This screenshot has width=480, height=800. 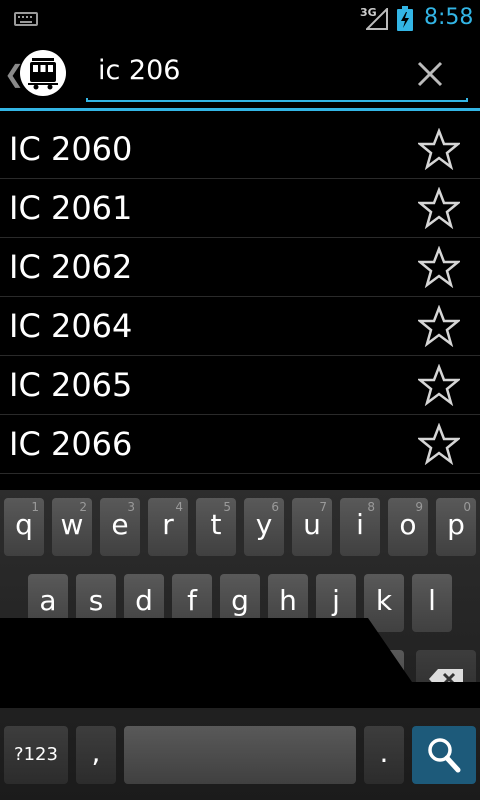 I want to click on list-item-label: IC 2064, so click(x=71, y=326).